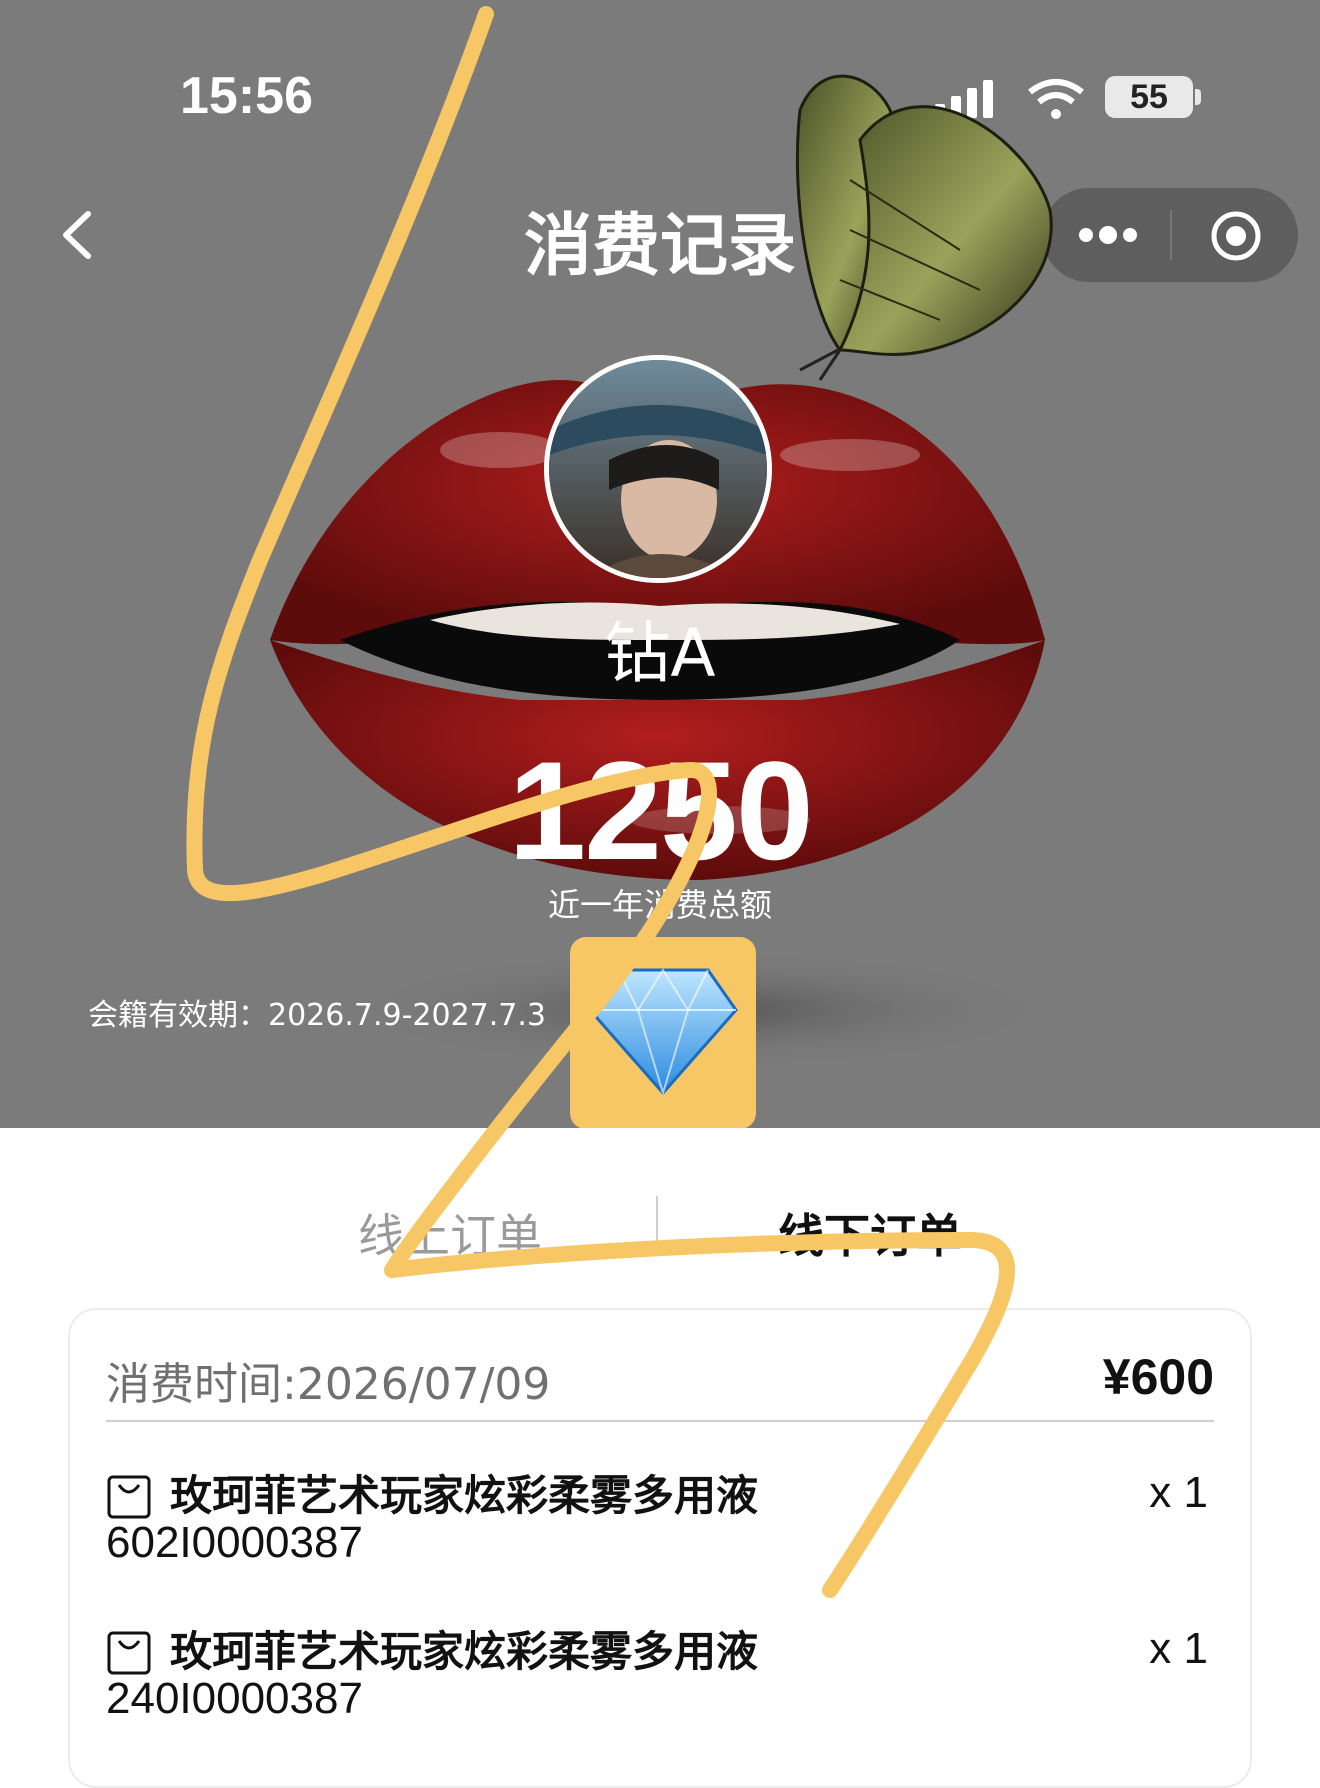 Image resolution: width=1320 pixels, height=1788 pixels. I want to click on item-code: 602I0000387, so click(234, 1542).